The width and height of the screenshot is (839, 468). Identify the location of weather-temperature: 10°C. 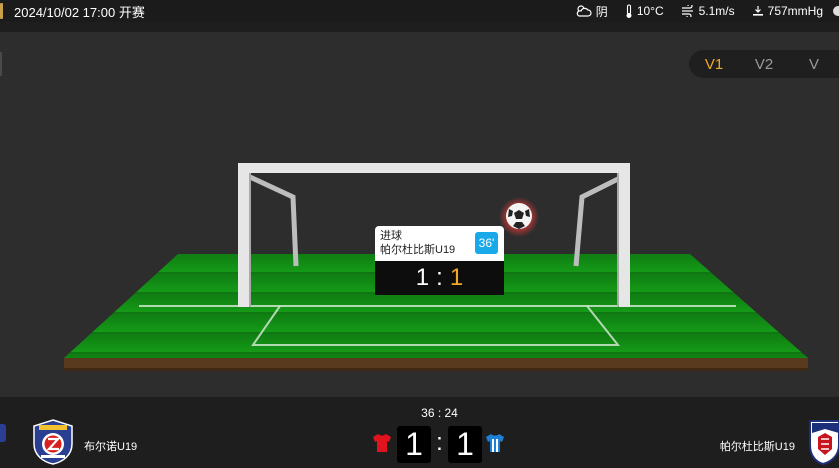
(644, 11).